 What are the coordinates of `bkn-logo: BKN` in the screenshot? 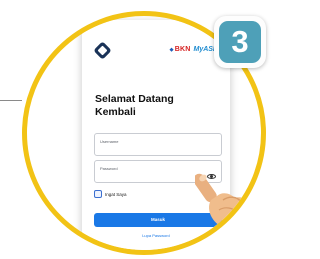 It's located at (180, 49).